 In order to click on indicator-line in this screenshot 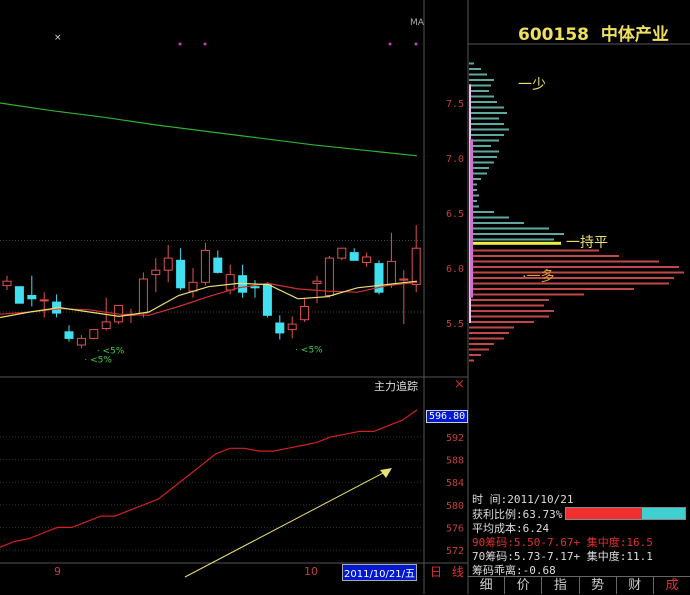, I will do `click(209, 478)`.